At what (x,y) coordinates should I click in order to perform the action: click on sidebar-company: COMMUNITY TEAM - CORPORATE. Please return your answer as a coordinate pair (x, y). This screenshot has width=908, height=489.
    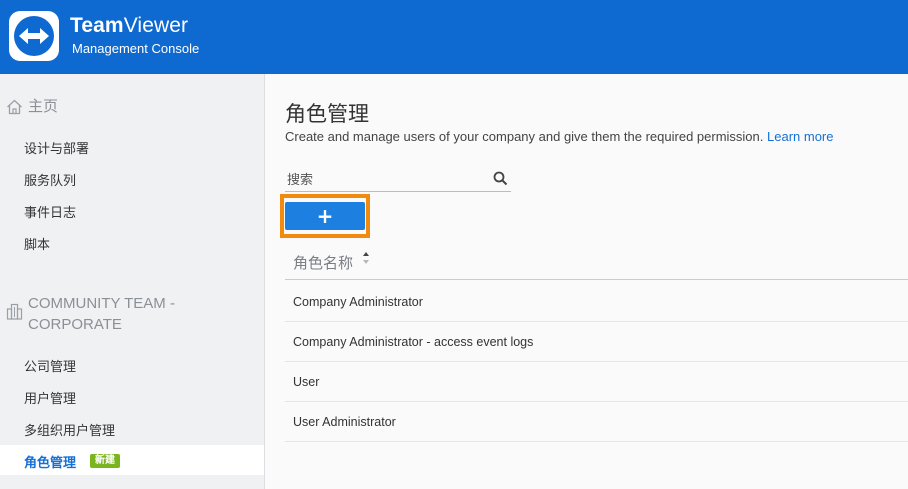
    Looking at the image, I should click on (132, 315).